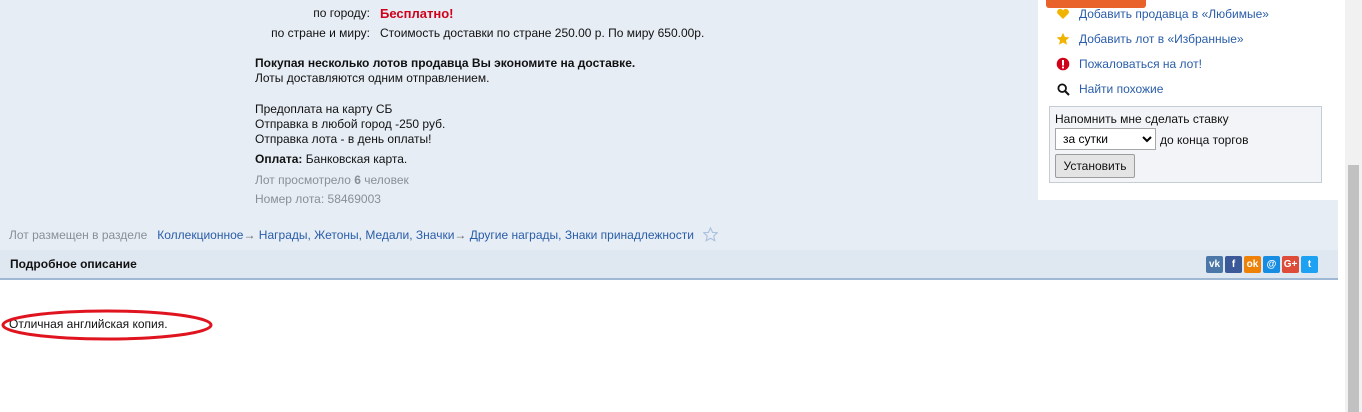  I want to click on category-prefix: Лот размещен в разделе, so click(78, 235).